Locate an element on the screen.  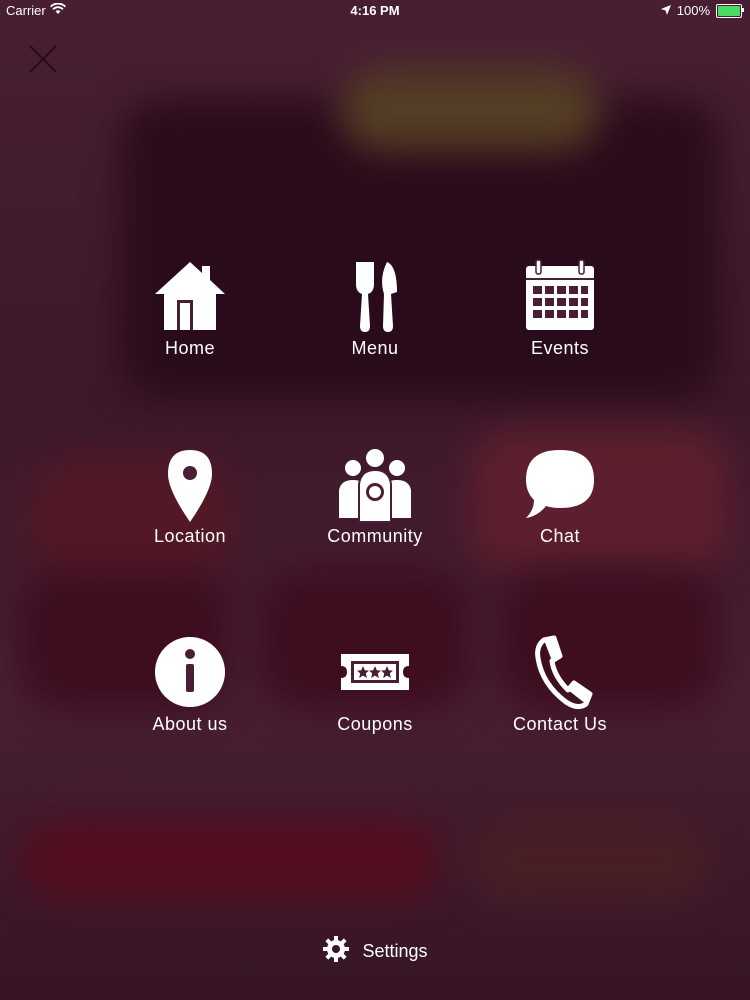
menu-item-label: Home is located at coordinates (189, 348).